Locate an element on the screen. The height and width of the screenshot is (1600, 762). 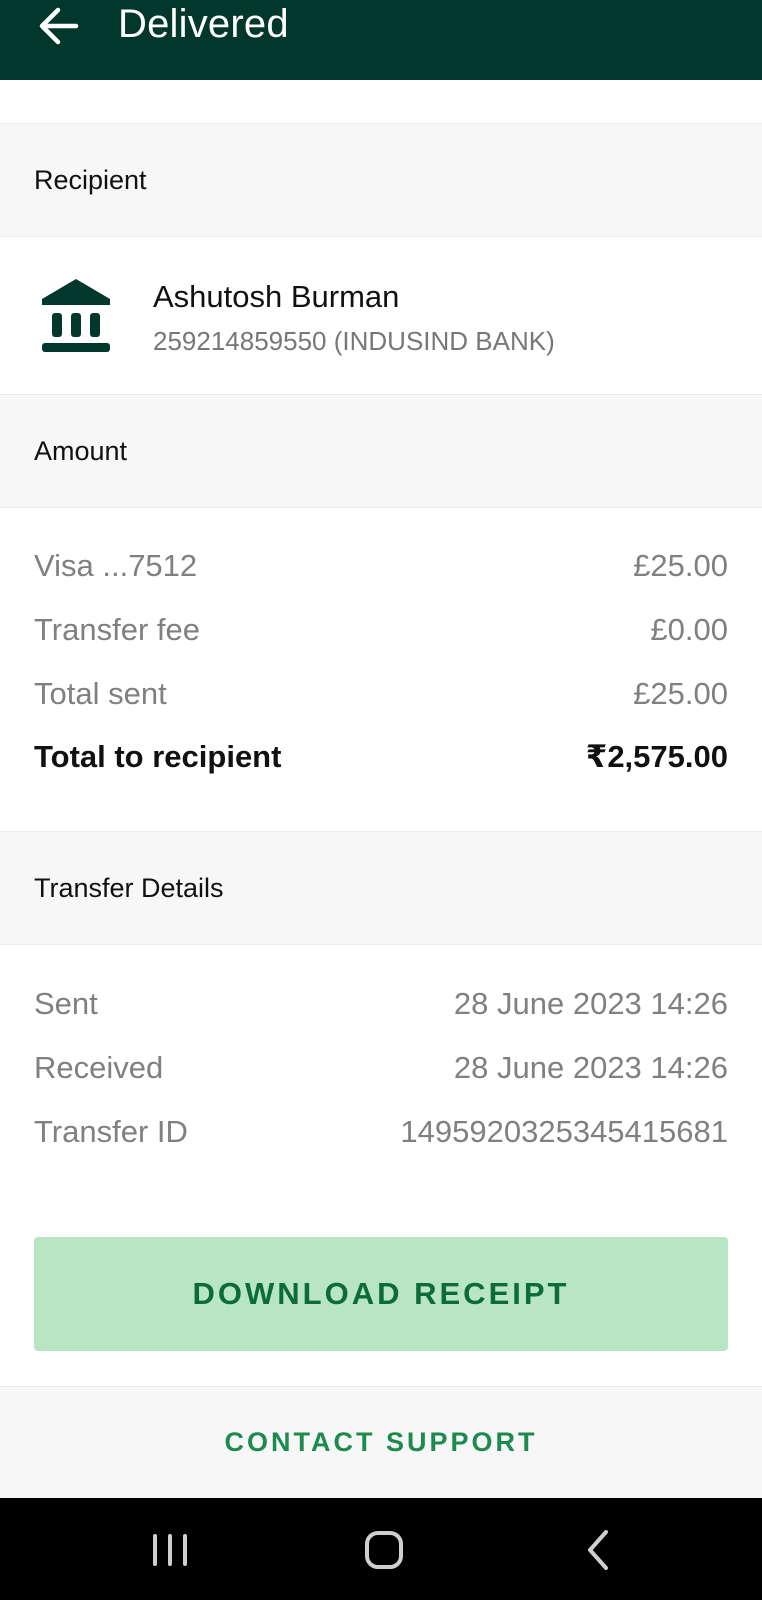
amount-section-header: Amount is located at coordinates (381, 451).